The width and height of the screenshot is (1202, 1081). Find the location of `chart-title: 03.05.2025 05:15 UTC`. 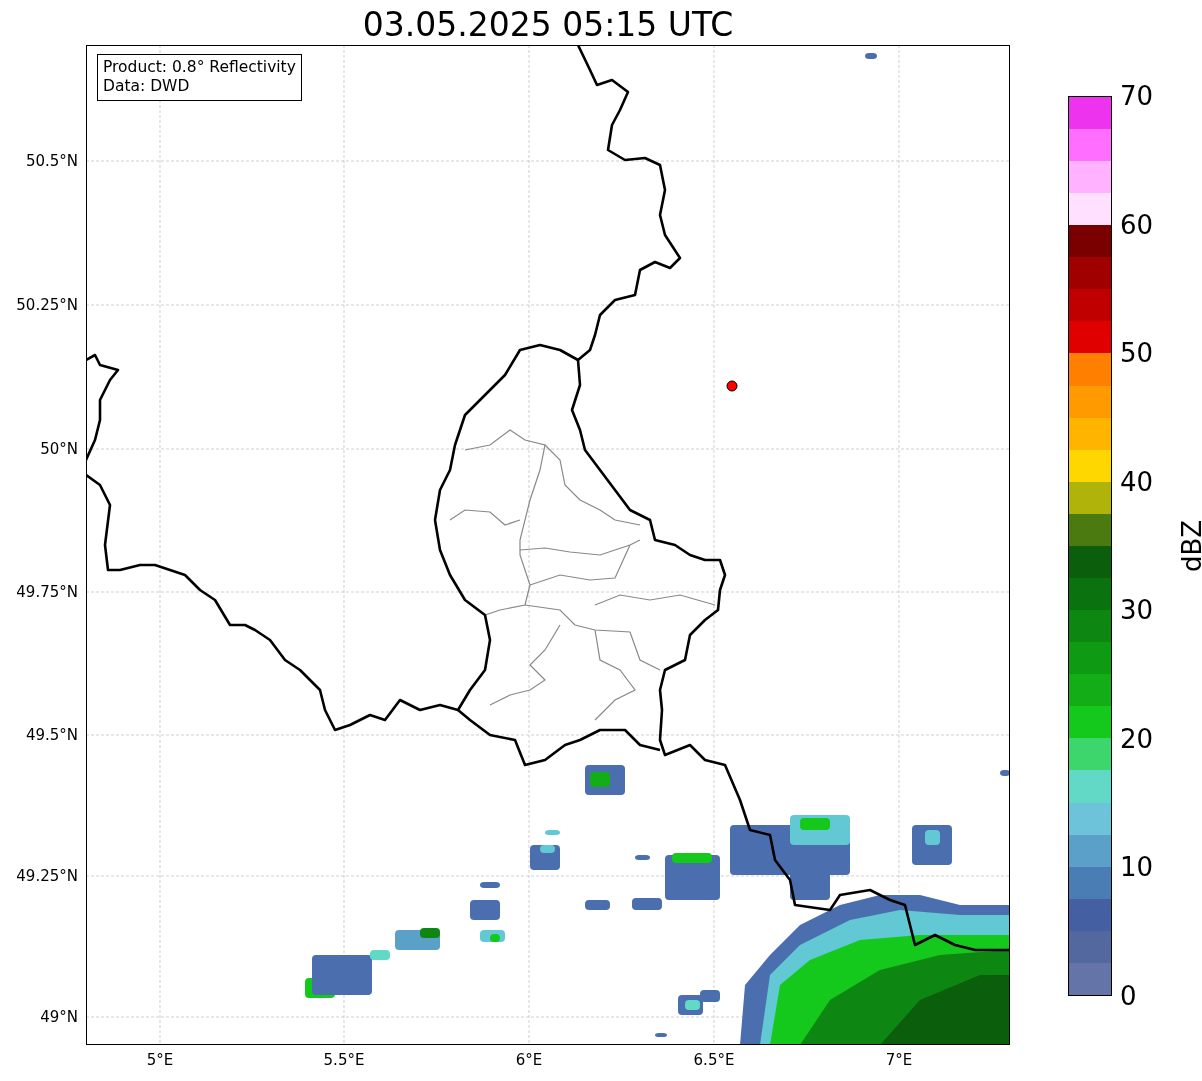

chart-title: 03.05.2025 05:15 UTC is located at coordinates (548, 24).